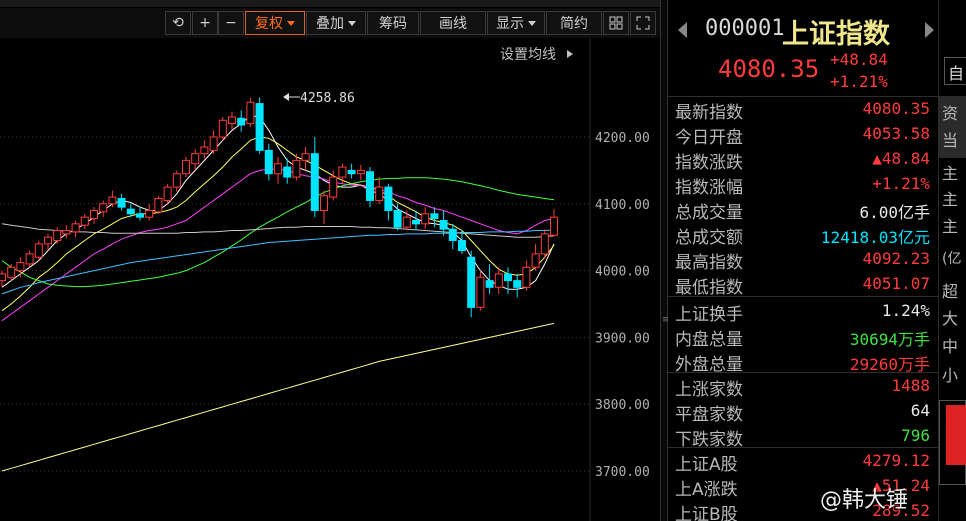  I want to click on overlay-dropdown: 叠加, so click(336, 23).